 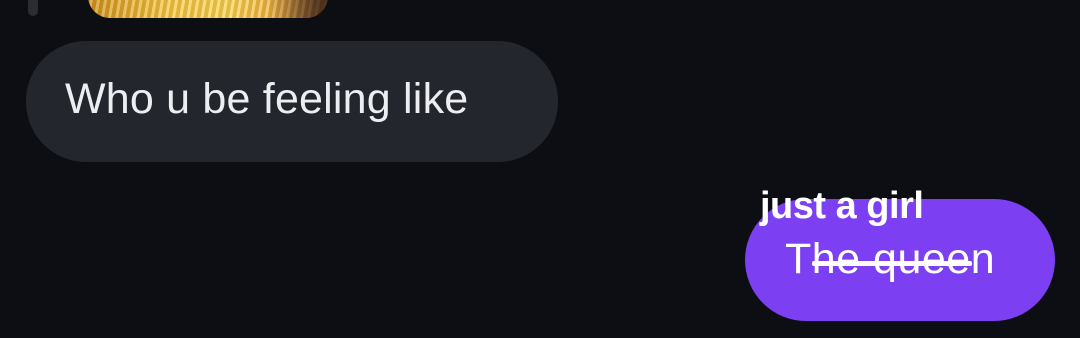 I want to click on sent-message-text: The queen, so click(x=890, y=259).